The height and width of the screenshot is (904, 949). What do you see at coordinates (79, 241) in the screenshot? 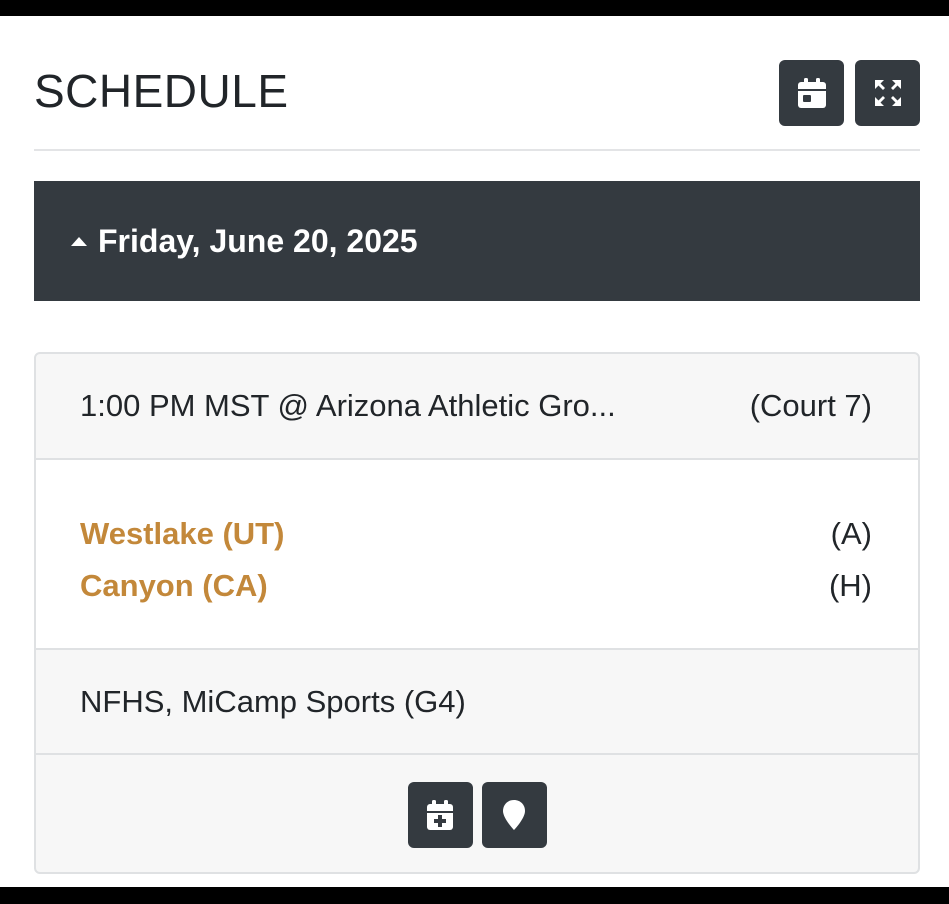
I see `caret-up-icon` at bounding box center [79, 241].